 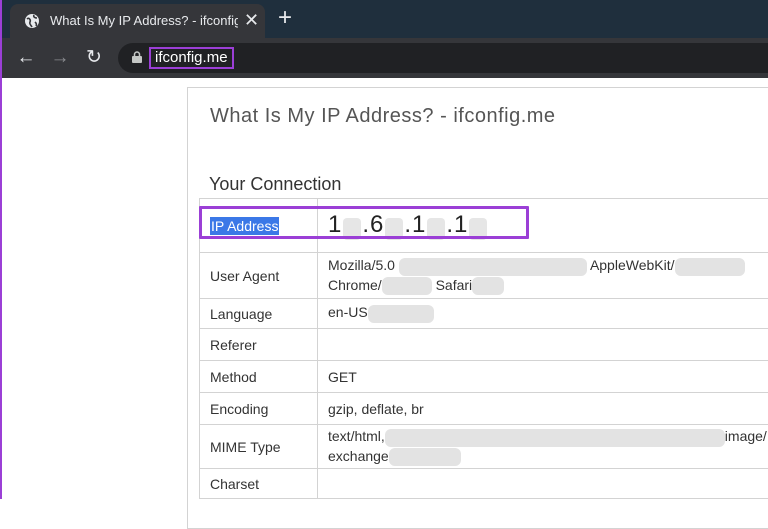 What do you see at coordinates (543, 377) in the screenshot?
I see `method-value: GET` at bounding box center [543, 377].